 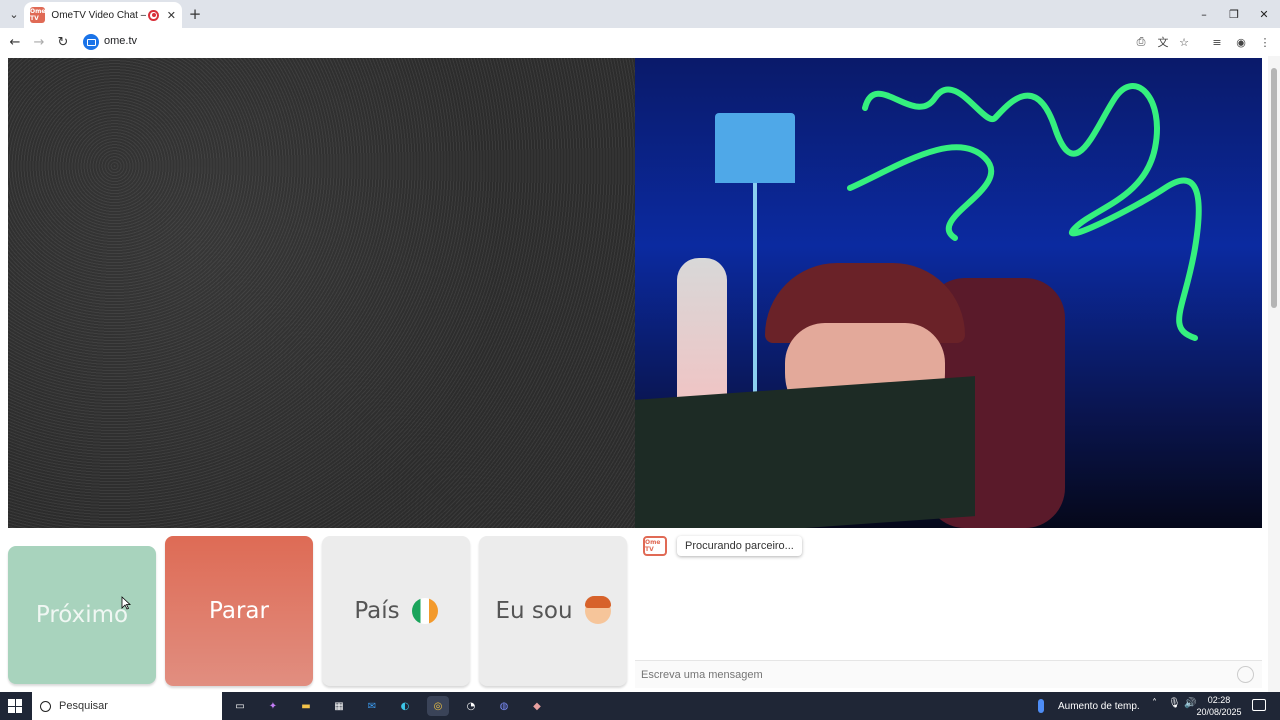 What do you see at coordinates (1041, 706) in the screenshot?
I see `thermometer-icon` at bounding box center [1041, 706].